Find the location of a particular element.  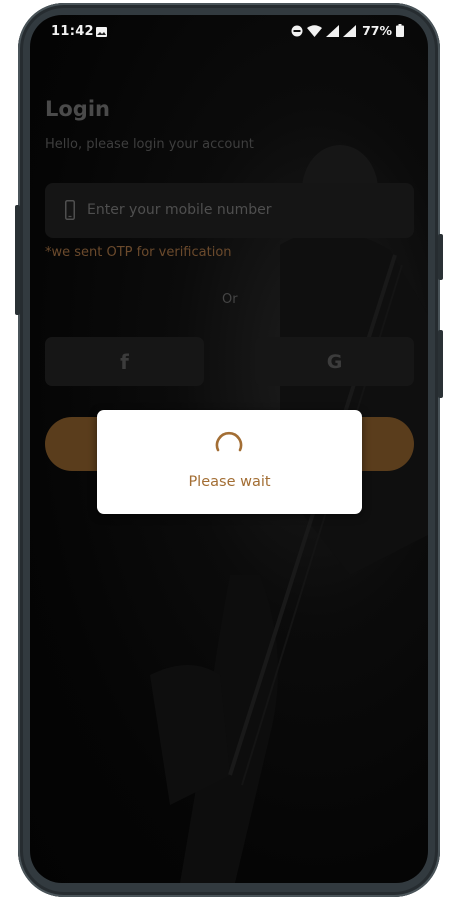

or-divider: Or is located at coordinates (230, 299).